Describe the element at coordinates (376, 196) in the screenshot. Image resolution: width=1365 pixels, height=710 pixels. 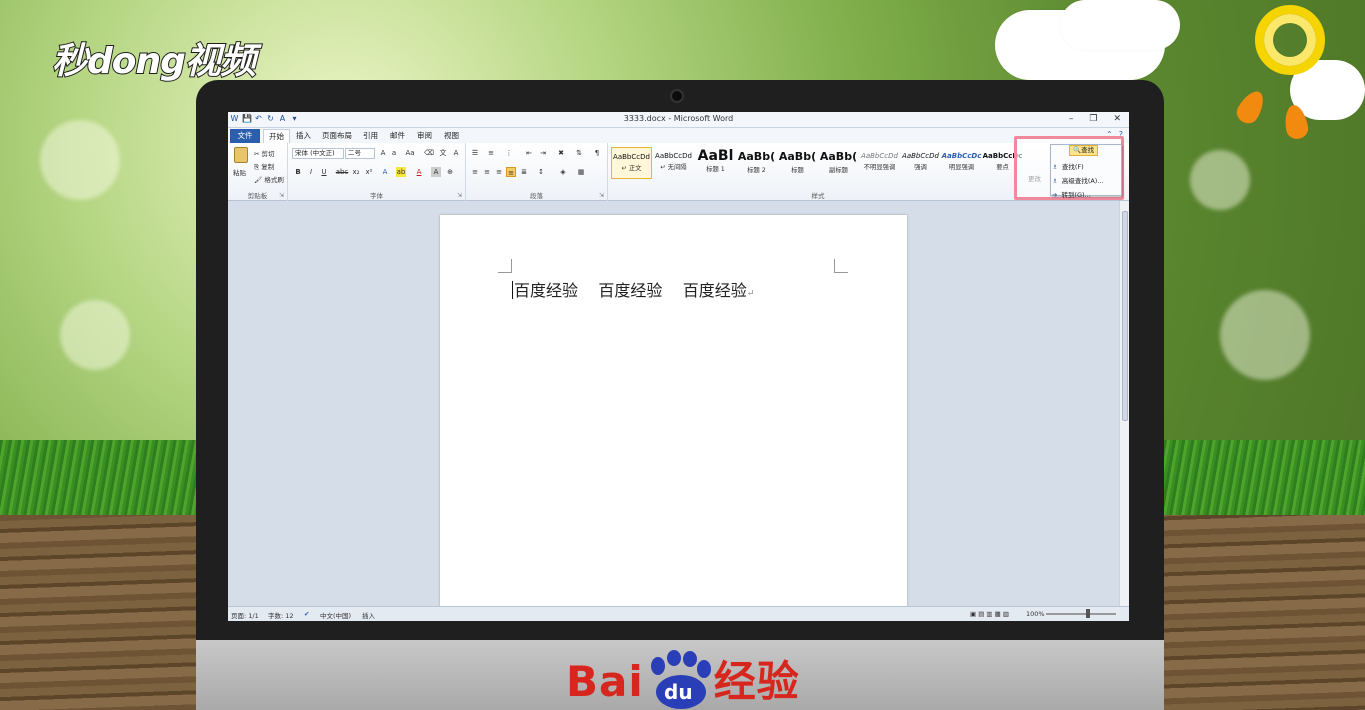
I see `font-group-label: 字体` at that location.